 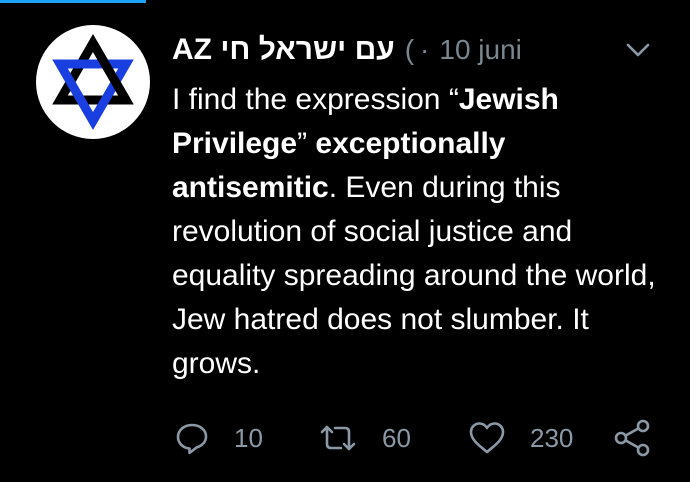 I want to click on heart-icon, so click(x=487, y=438).